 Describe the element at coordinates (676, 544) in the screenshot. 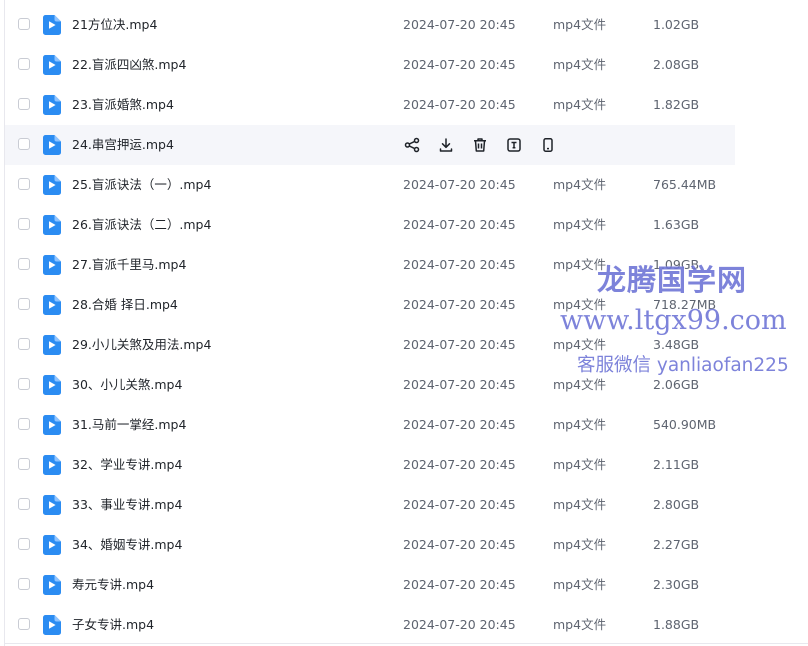

I see `file-size: 2.27GB` at that location.